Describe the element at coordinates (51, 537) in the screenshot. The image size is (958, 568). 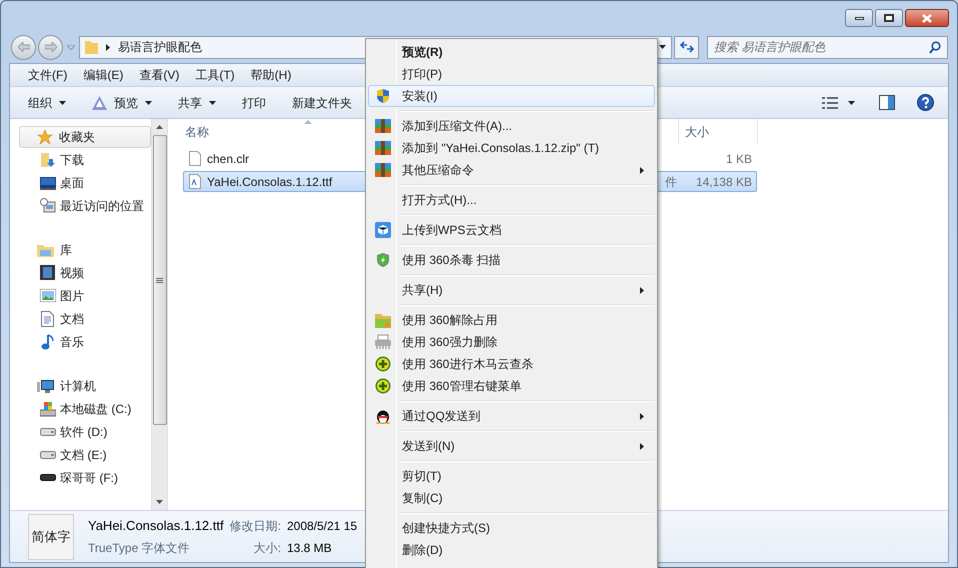
I see `file-thumbnail: 简体字` at that location.